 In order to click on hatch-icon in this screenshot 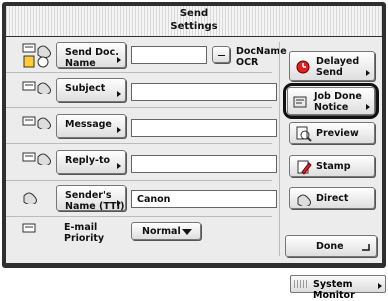, I will do `click(301, 284)`.